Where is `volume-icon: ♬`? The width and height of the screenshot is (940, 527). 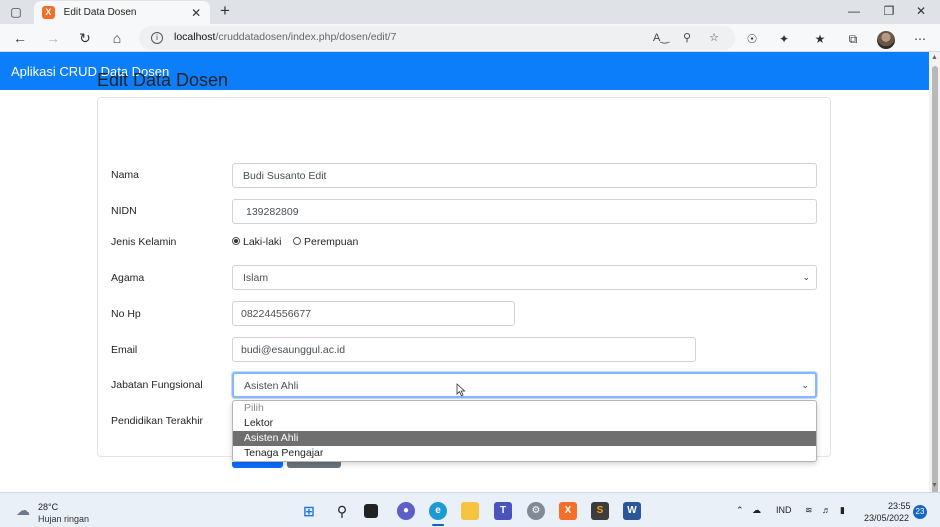 volume-icon: ♬ is located at coordinates (826, 510).